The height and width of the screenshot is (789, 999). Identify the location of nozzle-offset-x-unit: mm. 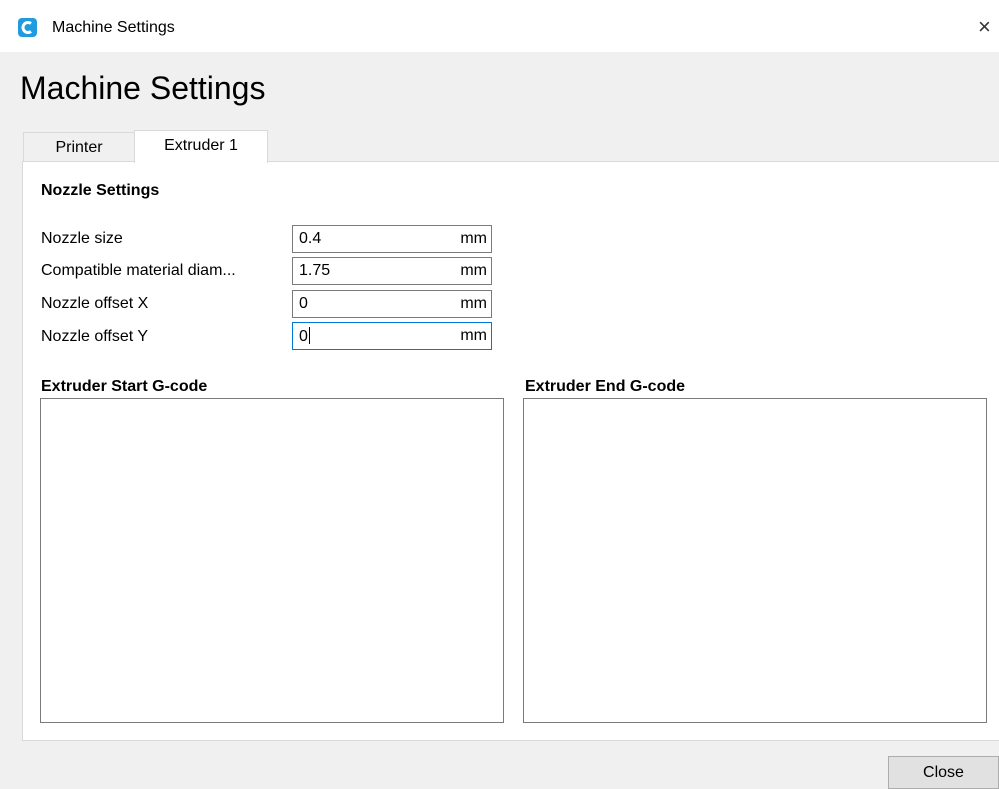
(473, 303).